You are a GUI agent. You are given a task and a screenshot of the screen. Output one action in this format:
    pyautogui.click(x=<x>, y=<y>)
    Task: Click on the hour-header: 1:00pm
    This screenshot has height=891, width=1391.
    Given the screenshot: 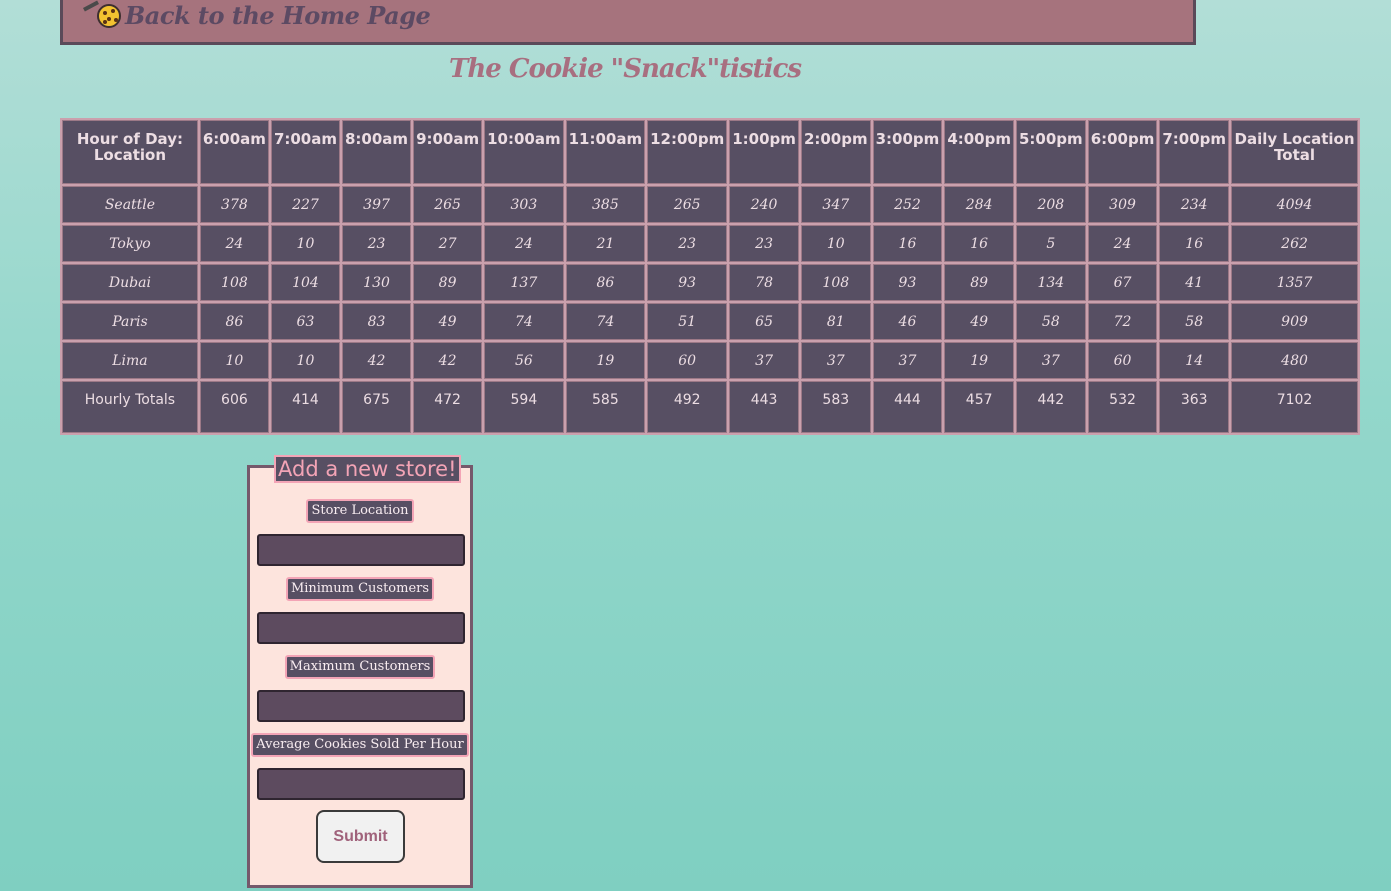 What is the action you would take?
    pyautogui.click(x=764, y=152)
    